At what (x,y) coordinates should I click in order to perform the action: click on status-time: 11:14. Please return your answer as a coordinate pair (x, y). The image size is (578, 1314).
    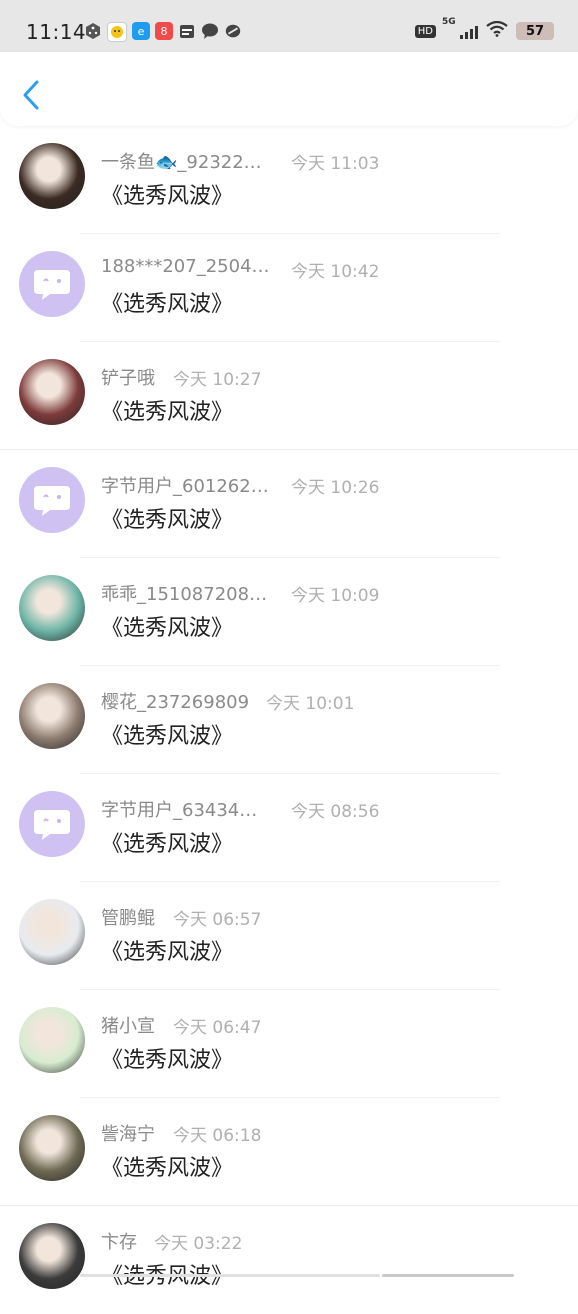
    Looking at the image, I should click on (56, 32).